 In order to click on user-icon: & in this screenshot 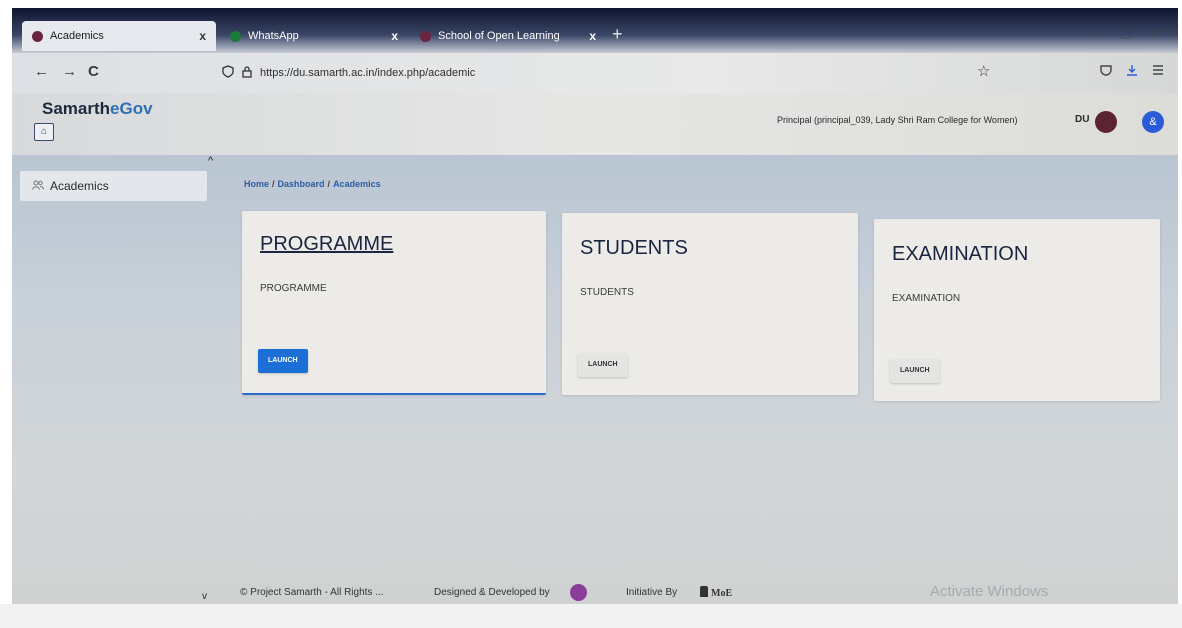, I will do `click(1153, 122)`.